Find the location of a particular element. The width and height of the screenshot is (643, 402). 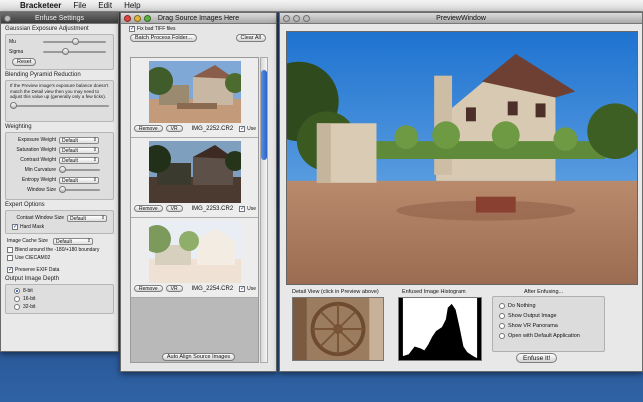

scrollbar-thumb is located at coordinates (264, 115).